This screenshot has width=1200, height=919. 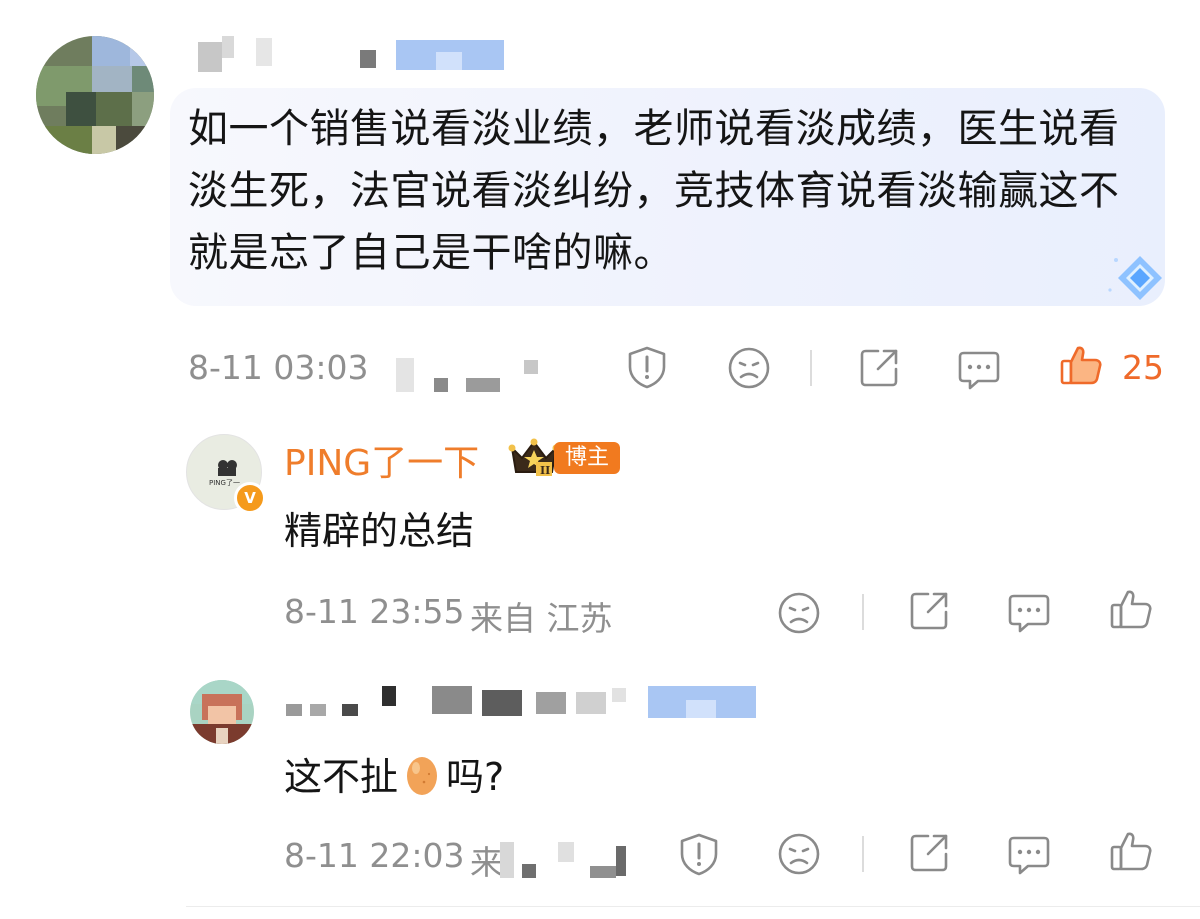 What do you see at coordinates (1143, 367) in the screenshot?
I see `like-count: 25` at bounding box center [1143, 367].